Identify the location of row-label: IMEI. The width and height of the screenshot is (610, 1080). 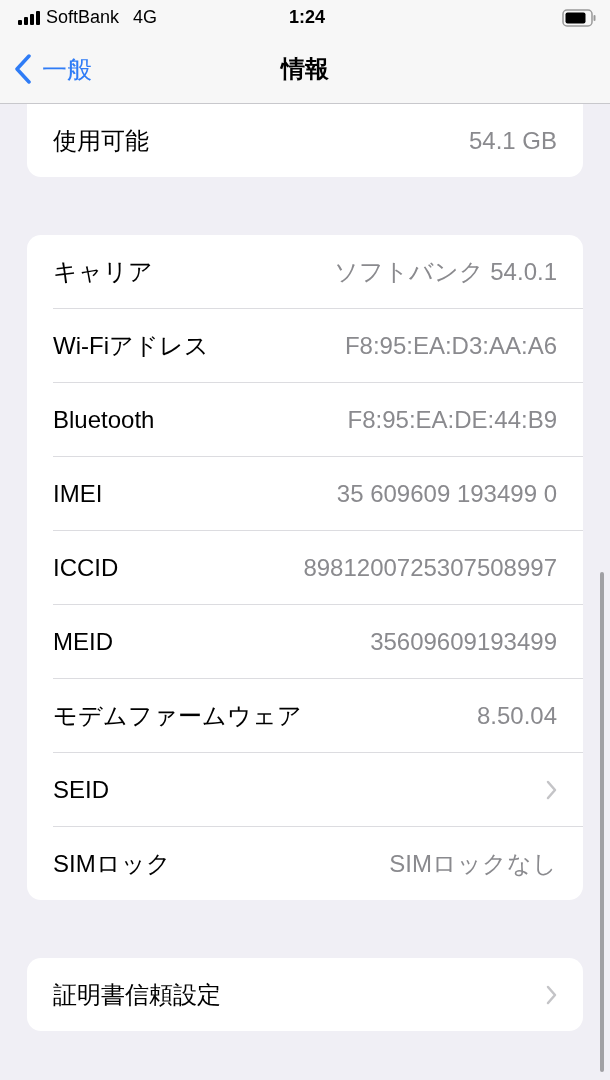
(78, 493).